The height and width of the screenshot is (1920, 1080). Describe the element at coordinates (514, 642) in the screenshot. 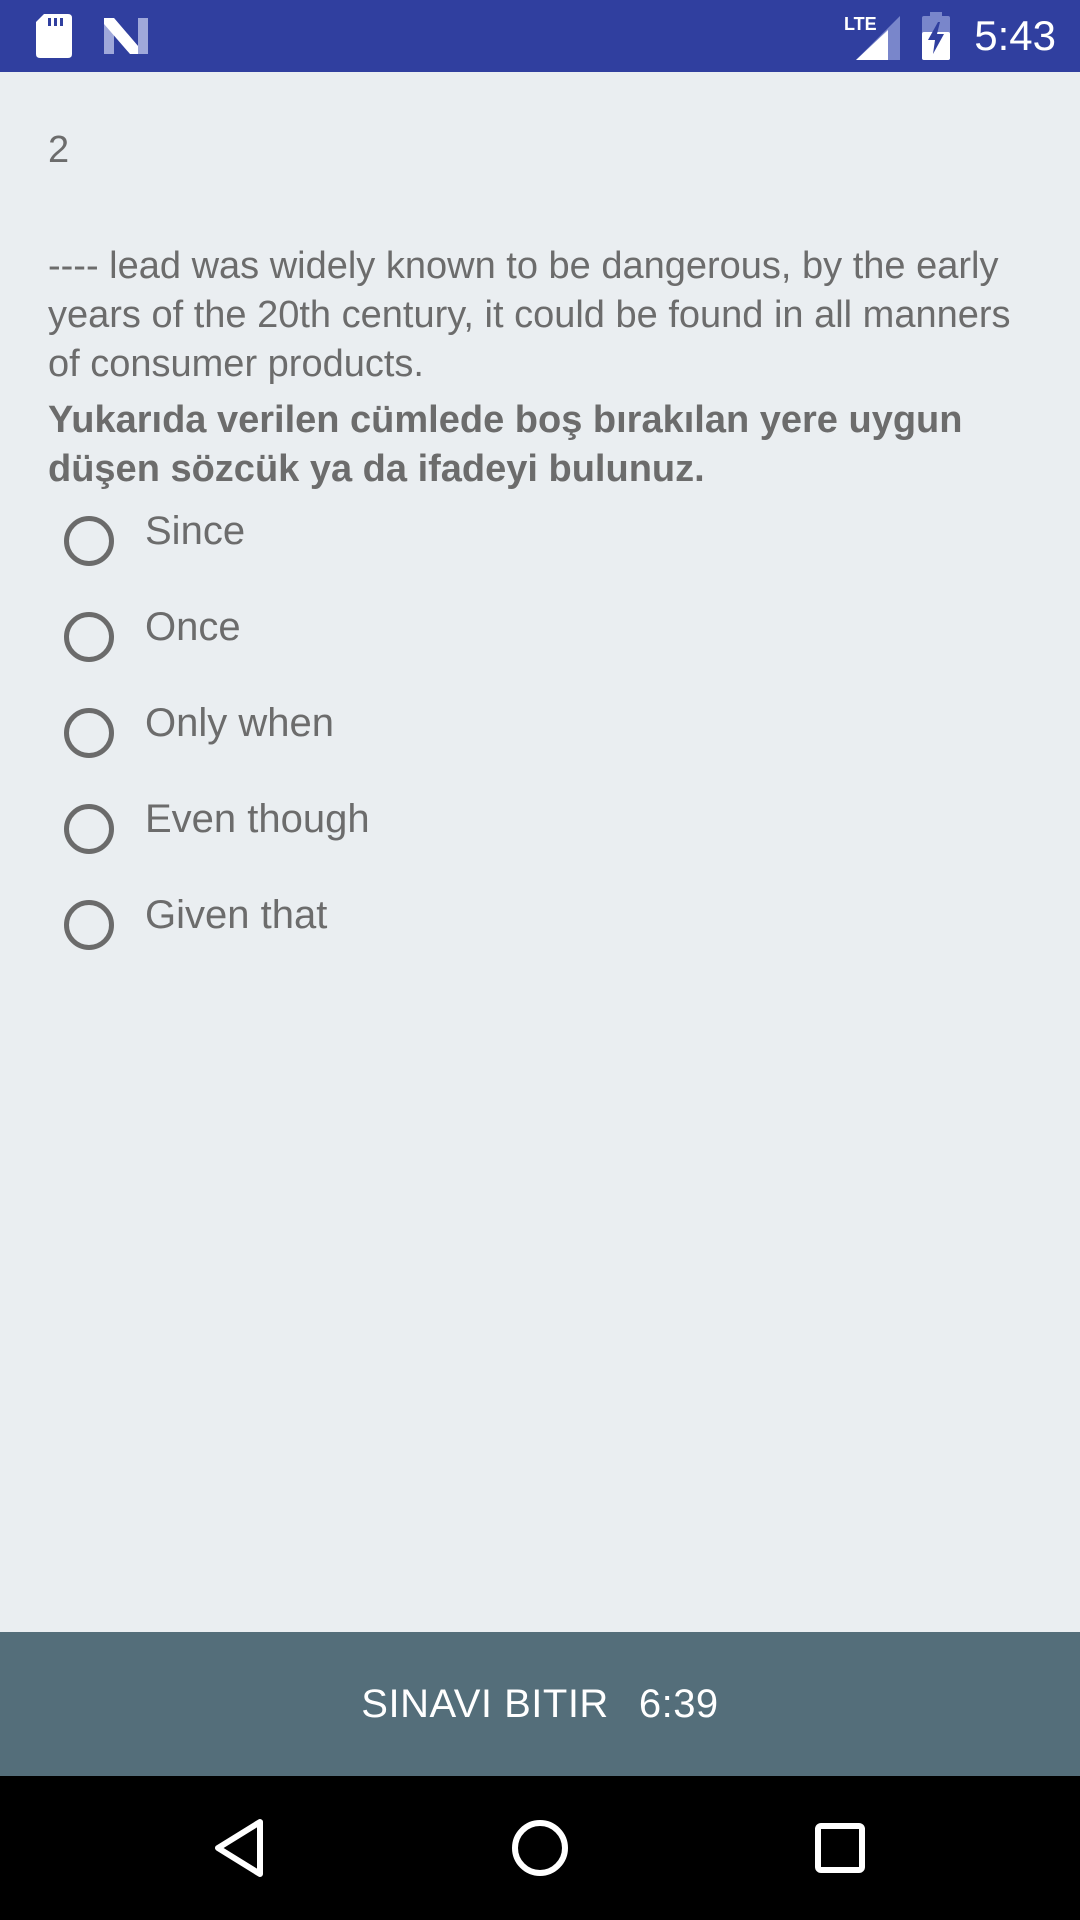

I see `answer-option: Once` at that location.